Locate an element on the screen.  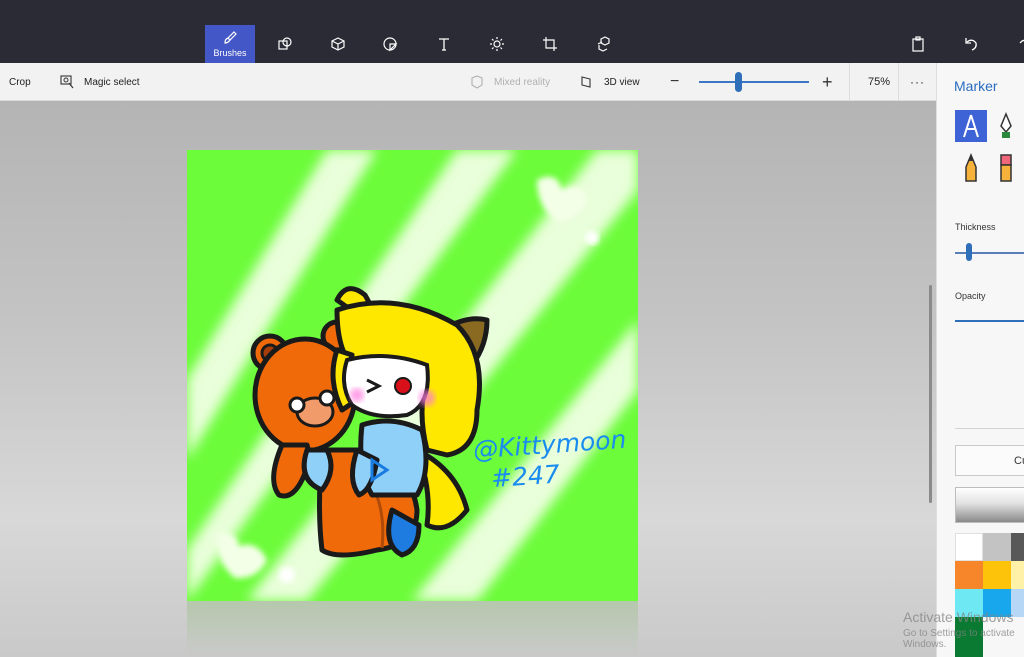
mixed-reality-button: Mixed reality is located at coordinates (510, 82).